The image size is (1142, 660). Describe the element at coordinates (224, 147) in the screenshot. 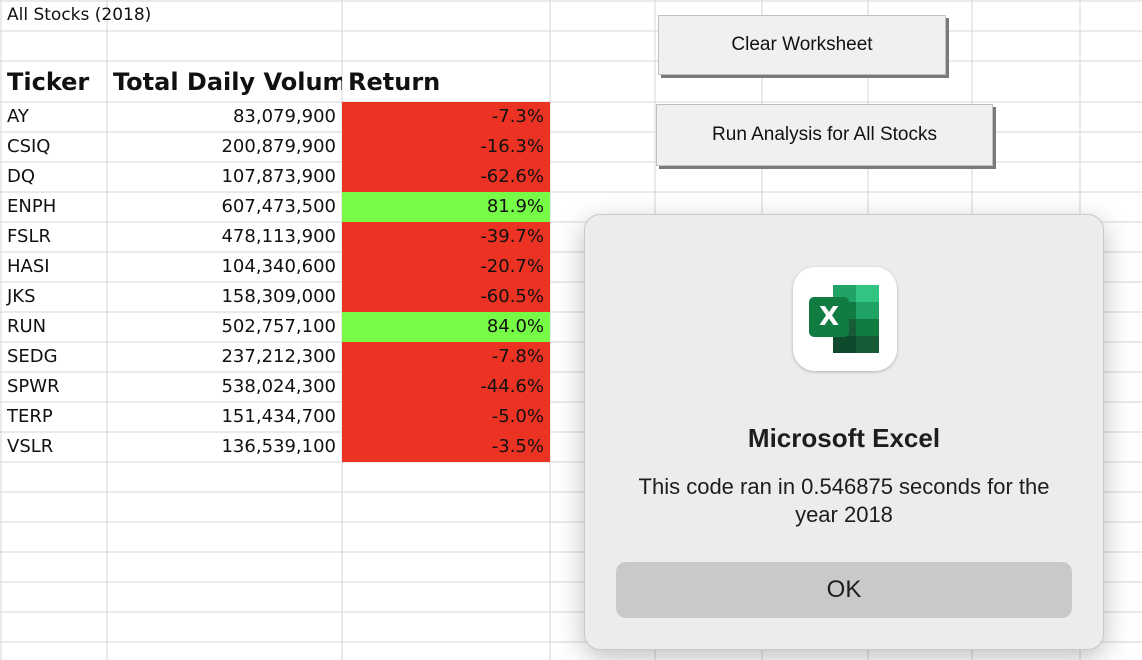

I see `volume-cell: 200,879,900` at that location.